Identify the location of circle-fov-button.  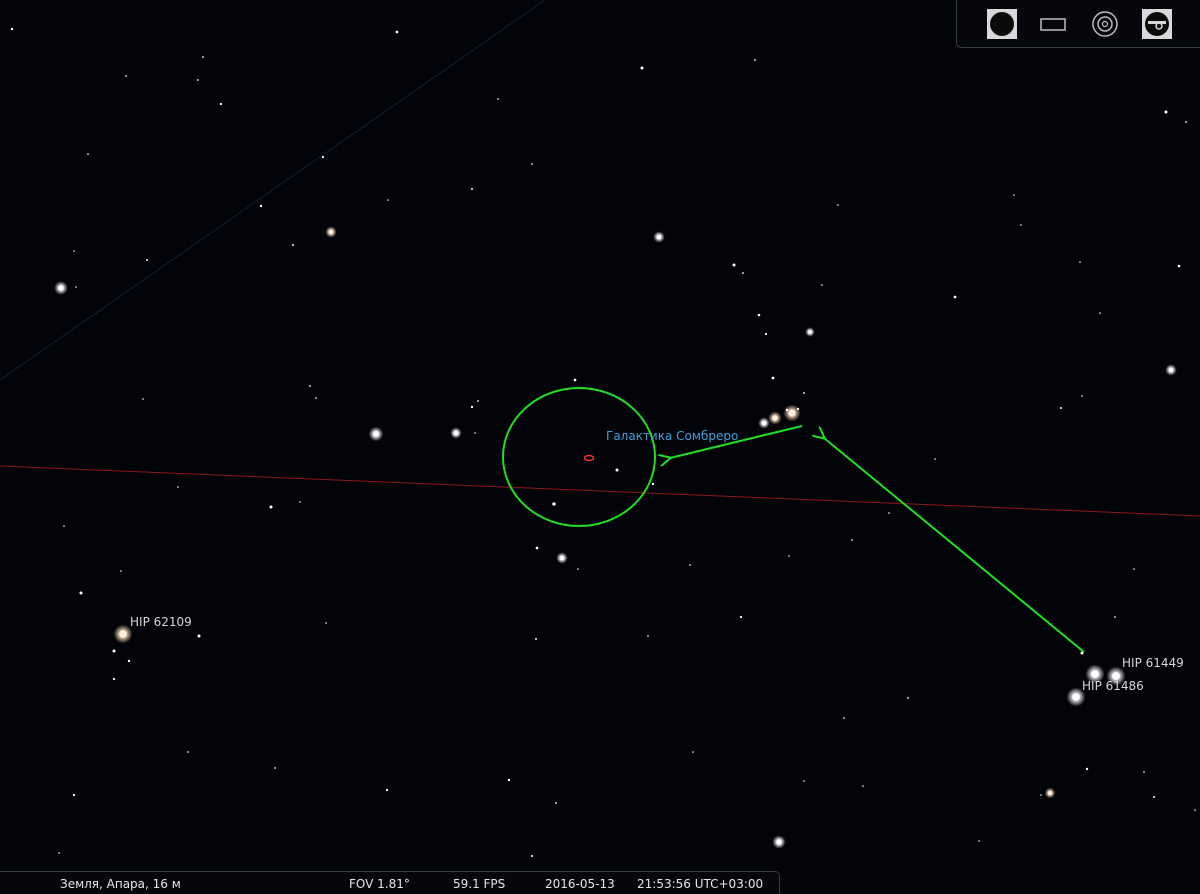
(1002, 24).